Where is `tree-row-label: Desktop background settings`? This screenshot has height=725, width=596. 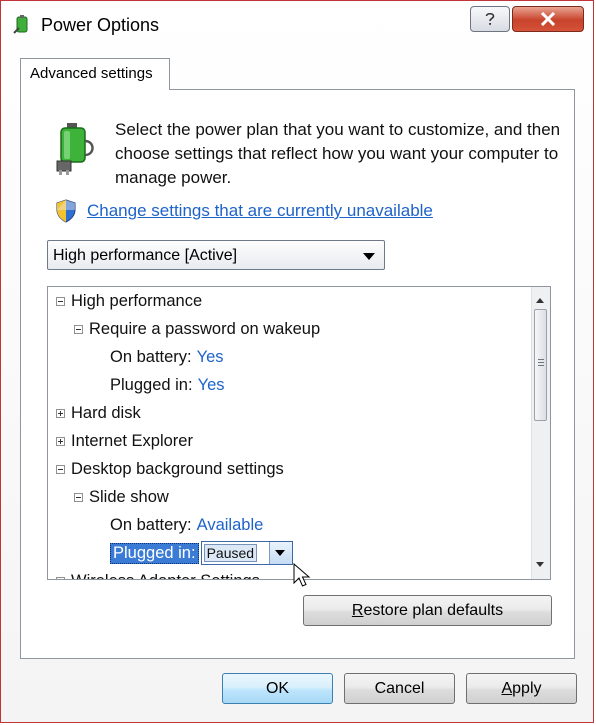 tree-row-label: Desktop background settings is located at coordinates (177, 468).